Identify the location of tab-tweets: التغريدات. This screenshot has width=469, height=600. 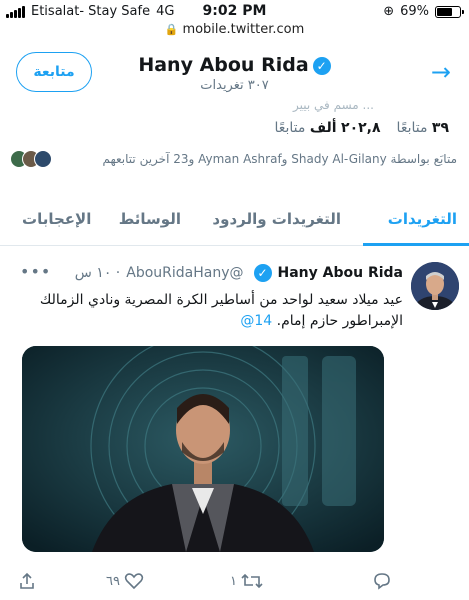
(422, 219).